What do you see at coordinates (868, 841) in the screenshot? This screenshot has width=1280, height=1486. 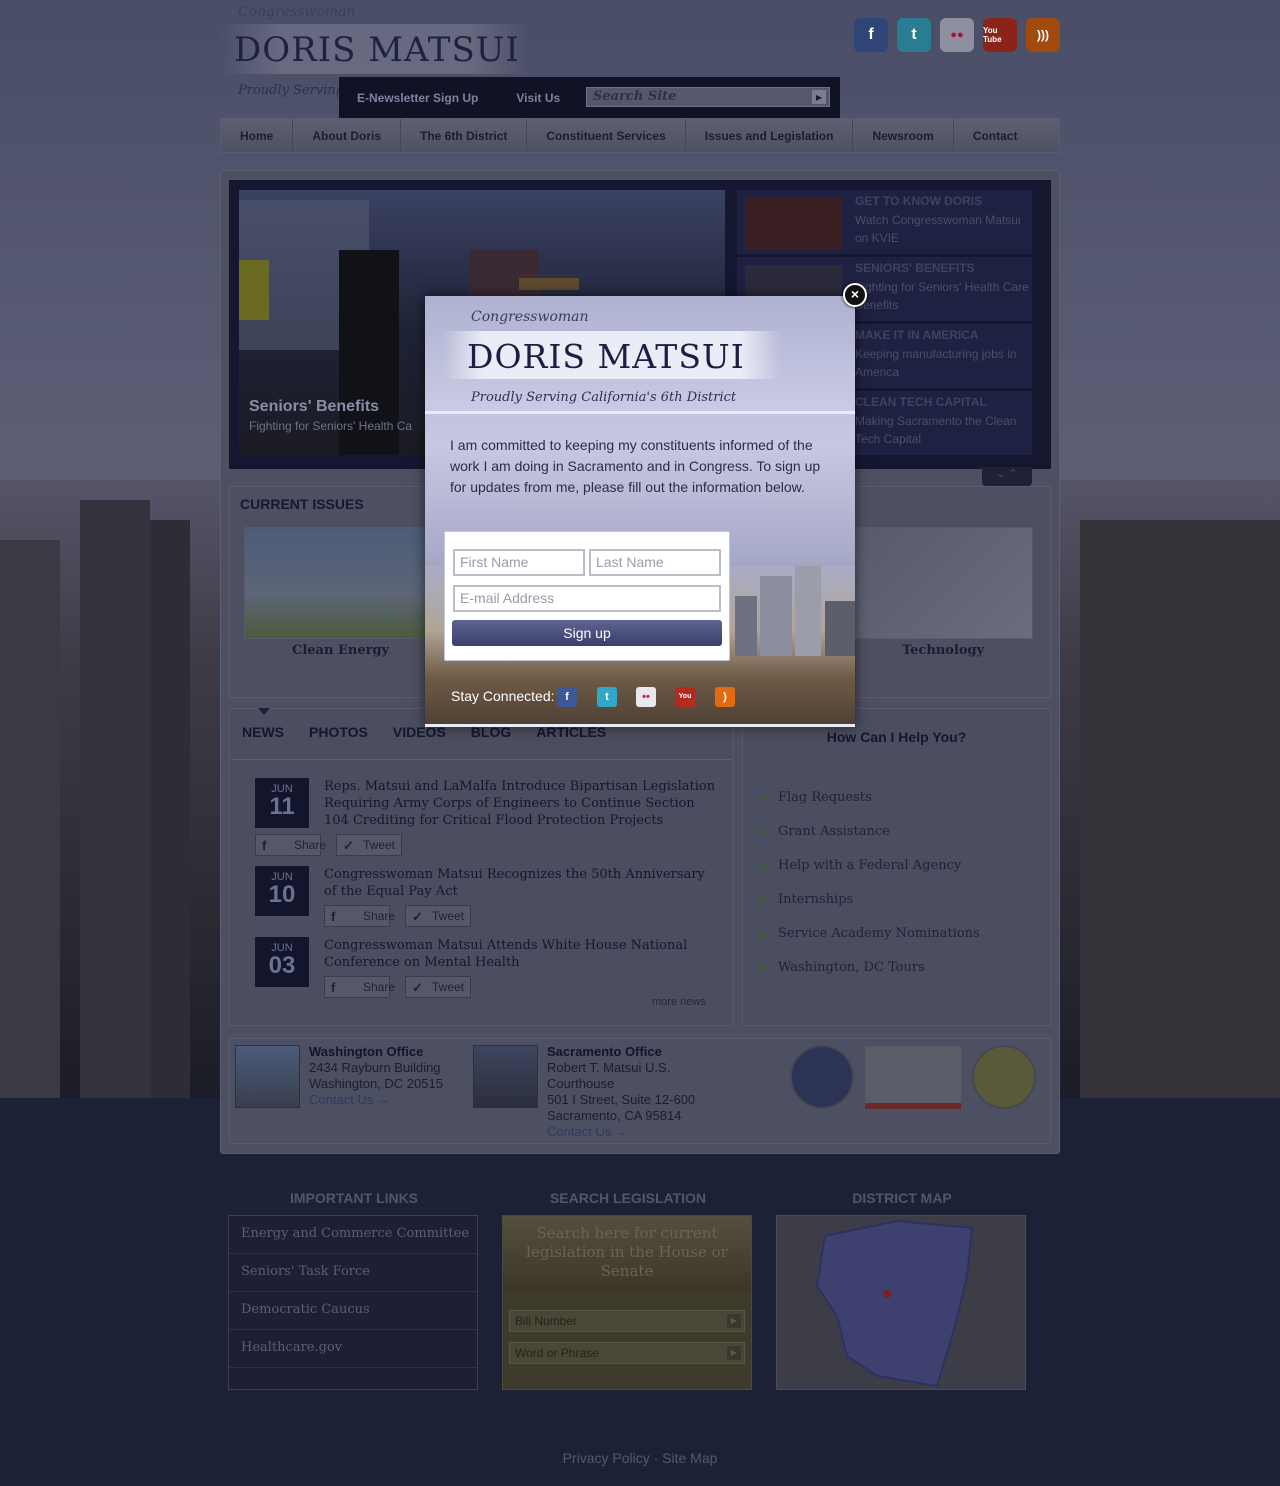 I see `help-item: Grant Assistance` at bounding box center [868, 841].